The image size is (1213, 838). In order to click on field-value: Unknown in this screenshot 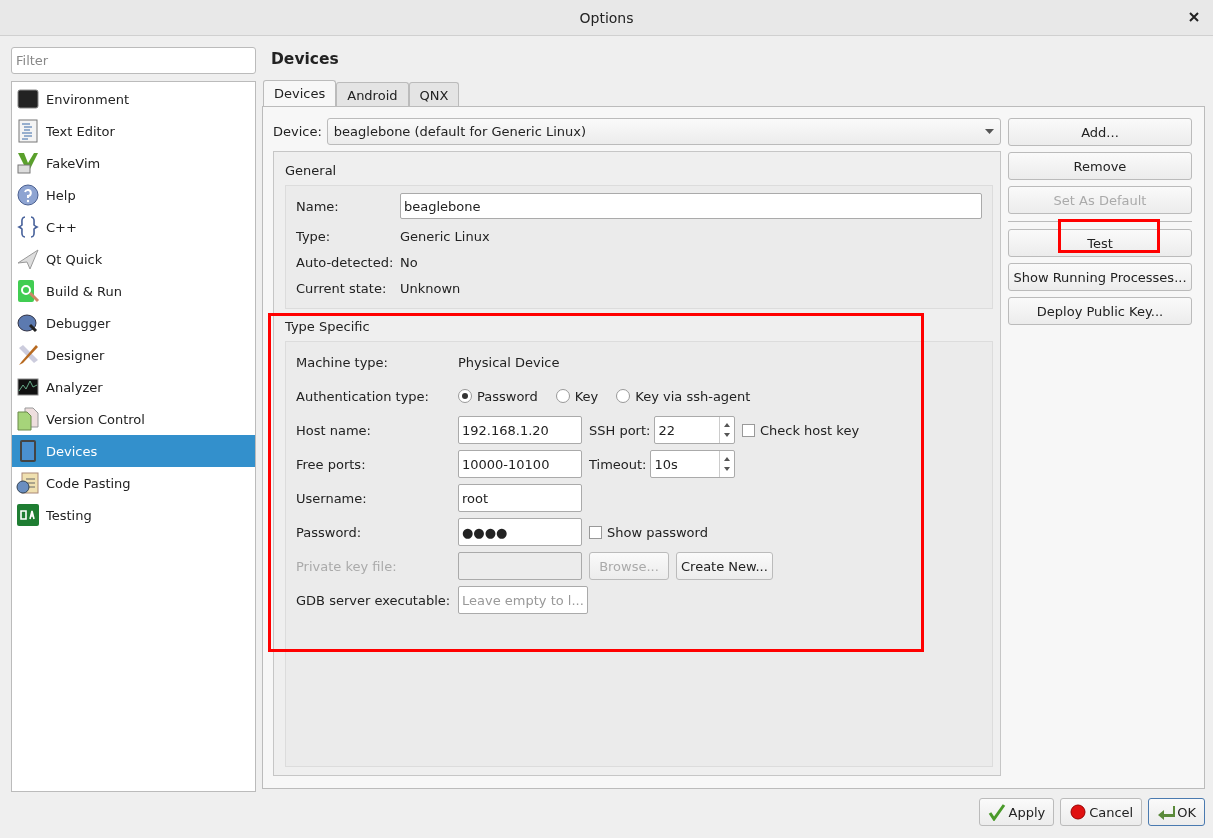, I will do `click(430, 288)`.